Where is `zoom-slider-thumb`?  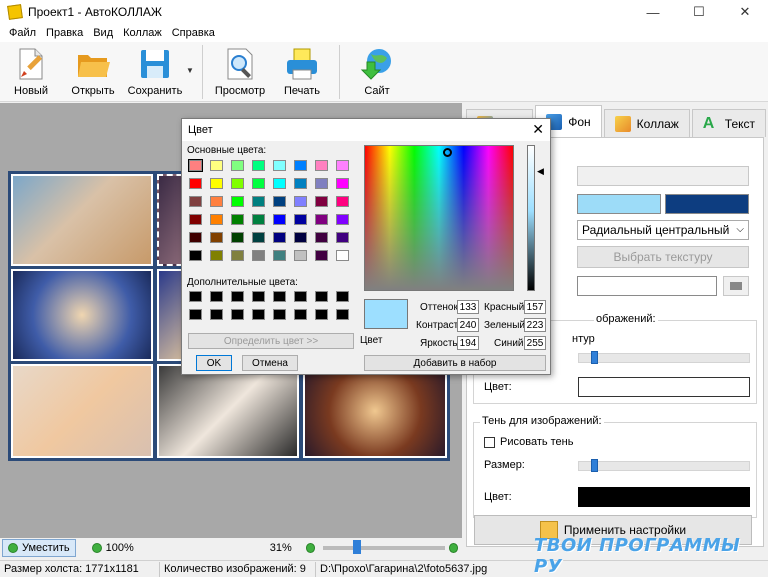
zoom-slider-thumb is located at coordinates (357, 547).